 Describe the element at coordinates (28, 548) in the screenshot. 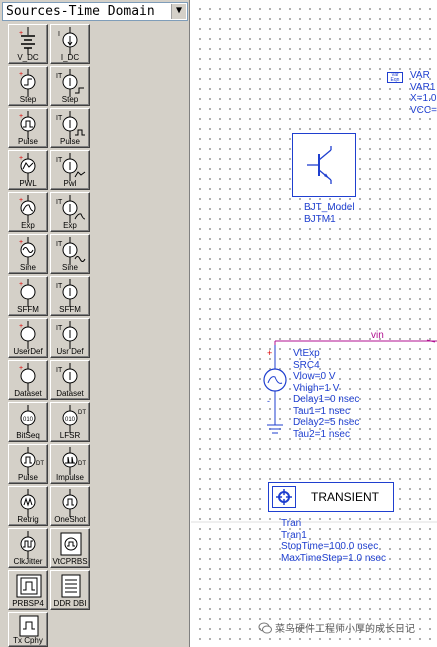

I see `palette-item-clkjitter: ClkJitter` at that location.